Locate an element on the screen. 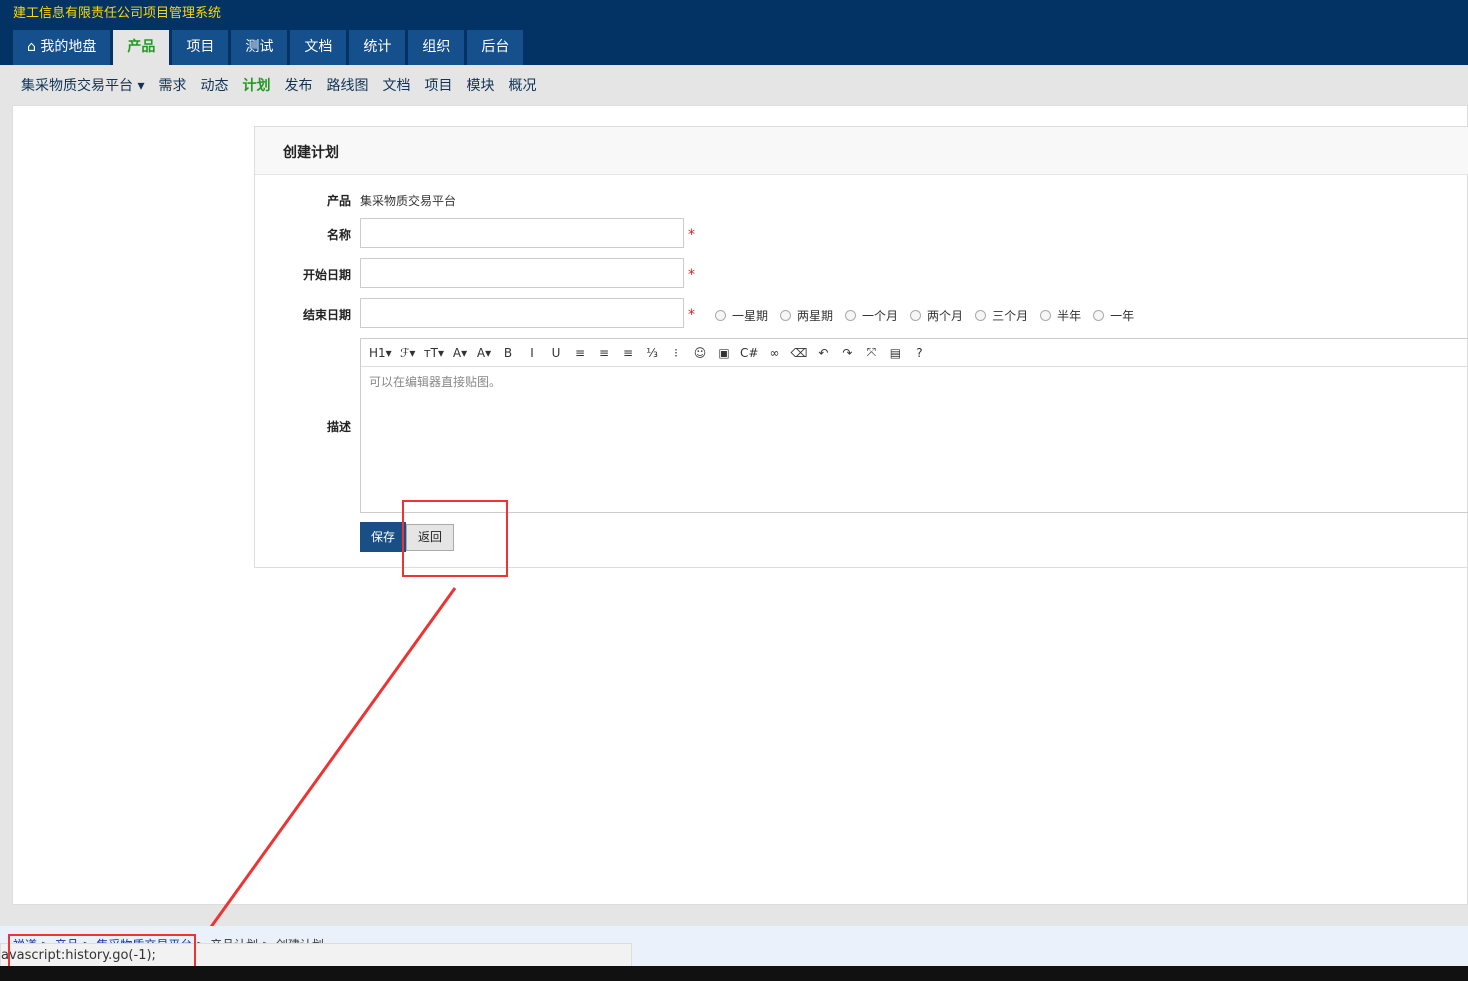 The image size is (1468, 981). annotation-arrow is located at coordinates (323, 771).